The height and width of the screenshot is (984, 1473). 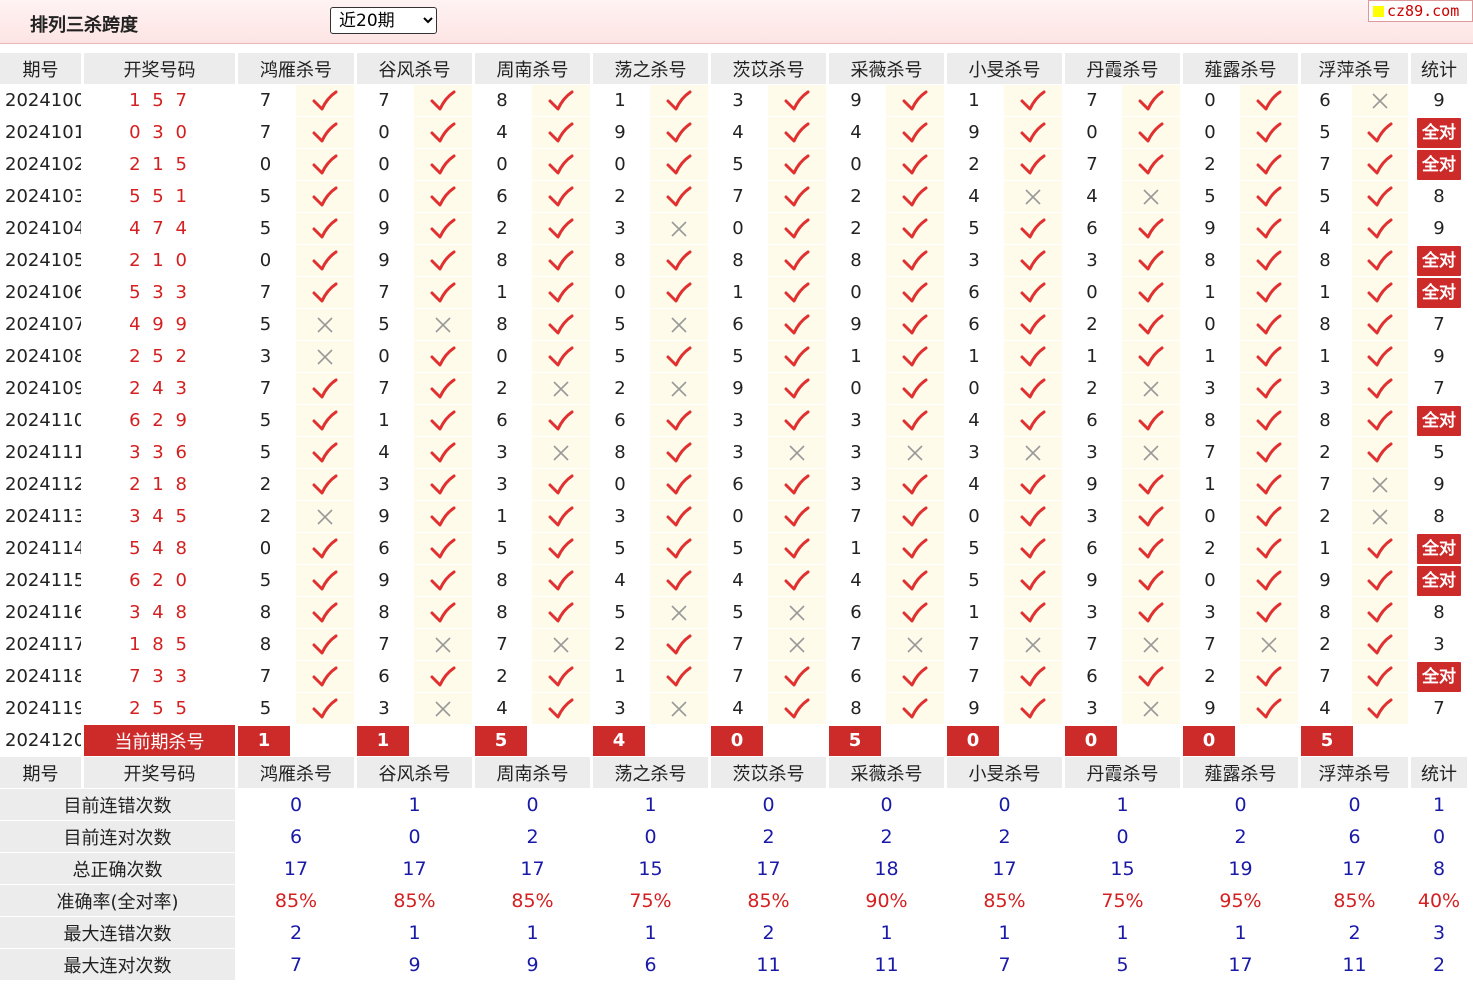 What do you see at coordinates (42, 517) in the screenshot?
I see `period-cell: 2024113` at bounding box center [42, 517].